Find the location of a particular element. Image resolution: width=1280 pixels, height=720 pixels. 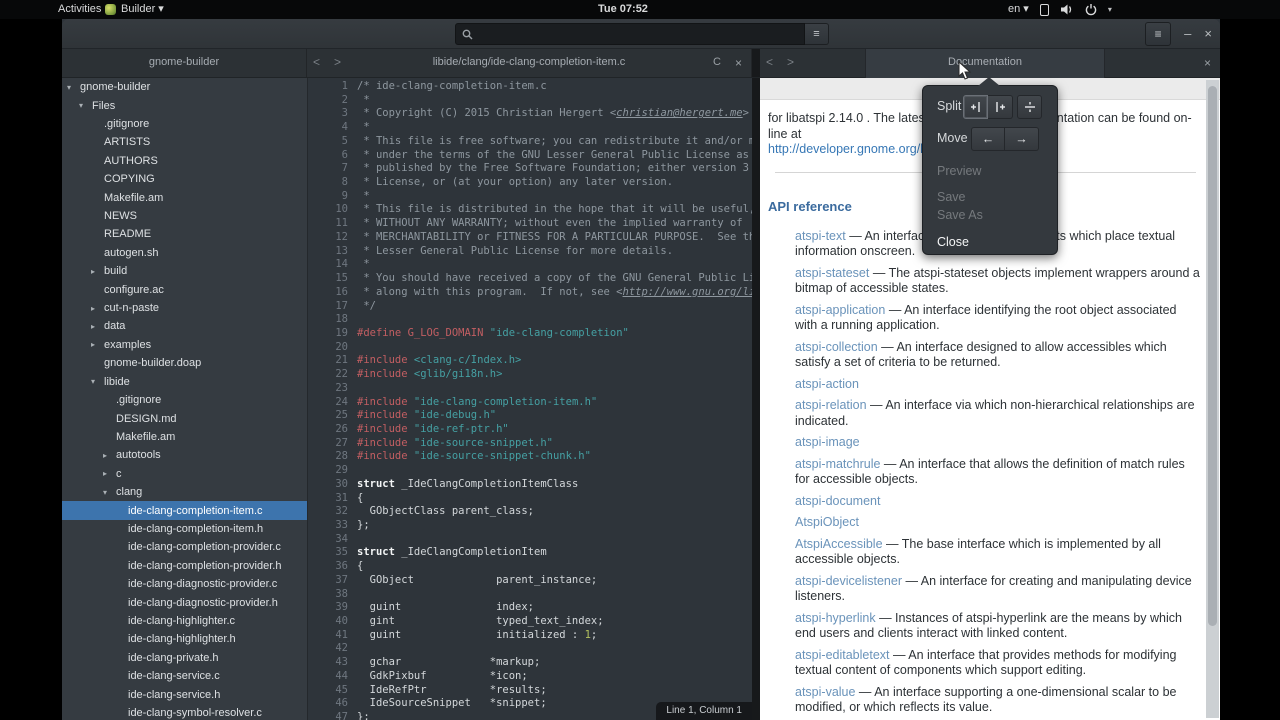

code-line: guint initialized : 1; is located at coordinates (554, 636).